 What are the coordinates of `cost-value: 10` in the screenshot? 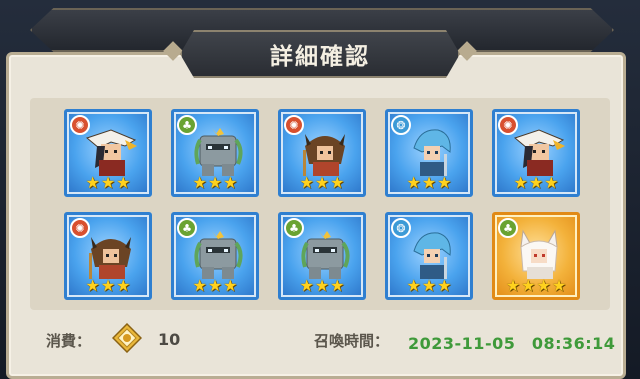 It's located at (169, 339).